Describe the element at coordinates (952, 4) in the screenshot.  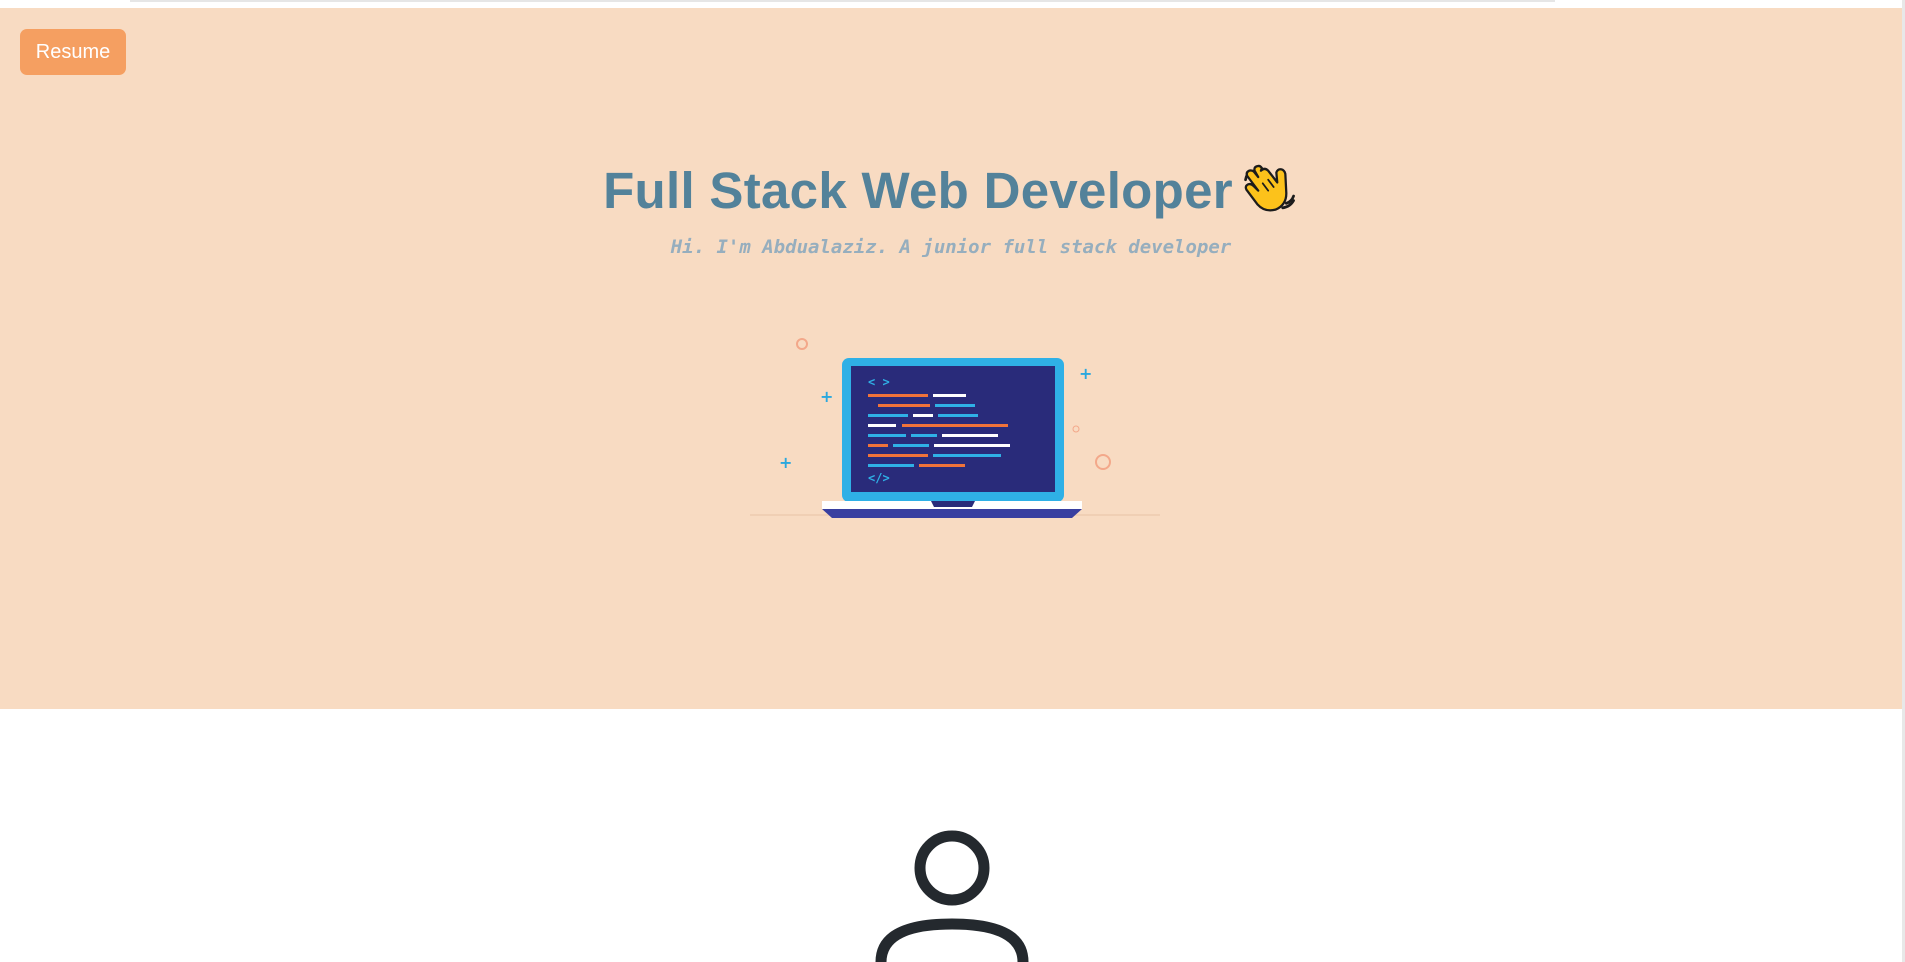
I see `top-strip` at that location.